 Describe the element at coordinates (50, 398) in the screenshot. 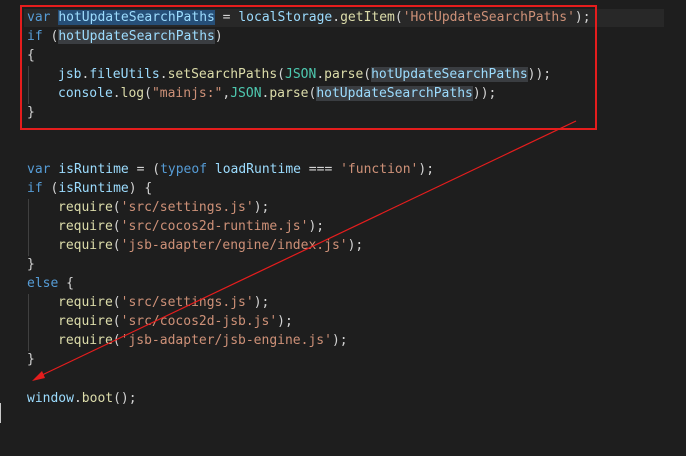

I see `token-object: window` at that location.